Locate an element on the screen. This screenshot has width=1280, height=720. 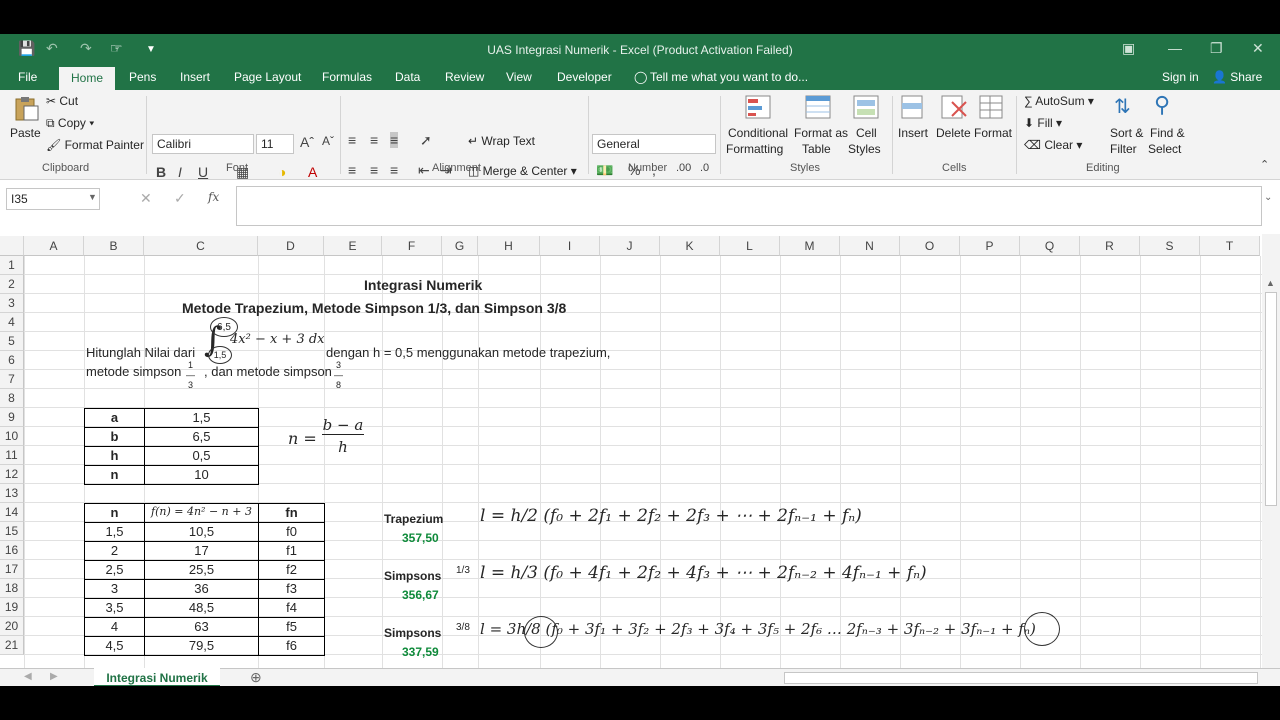
delete-cells-icon is located at coordinates (954, 107).